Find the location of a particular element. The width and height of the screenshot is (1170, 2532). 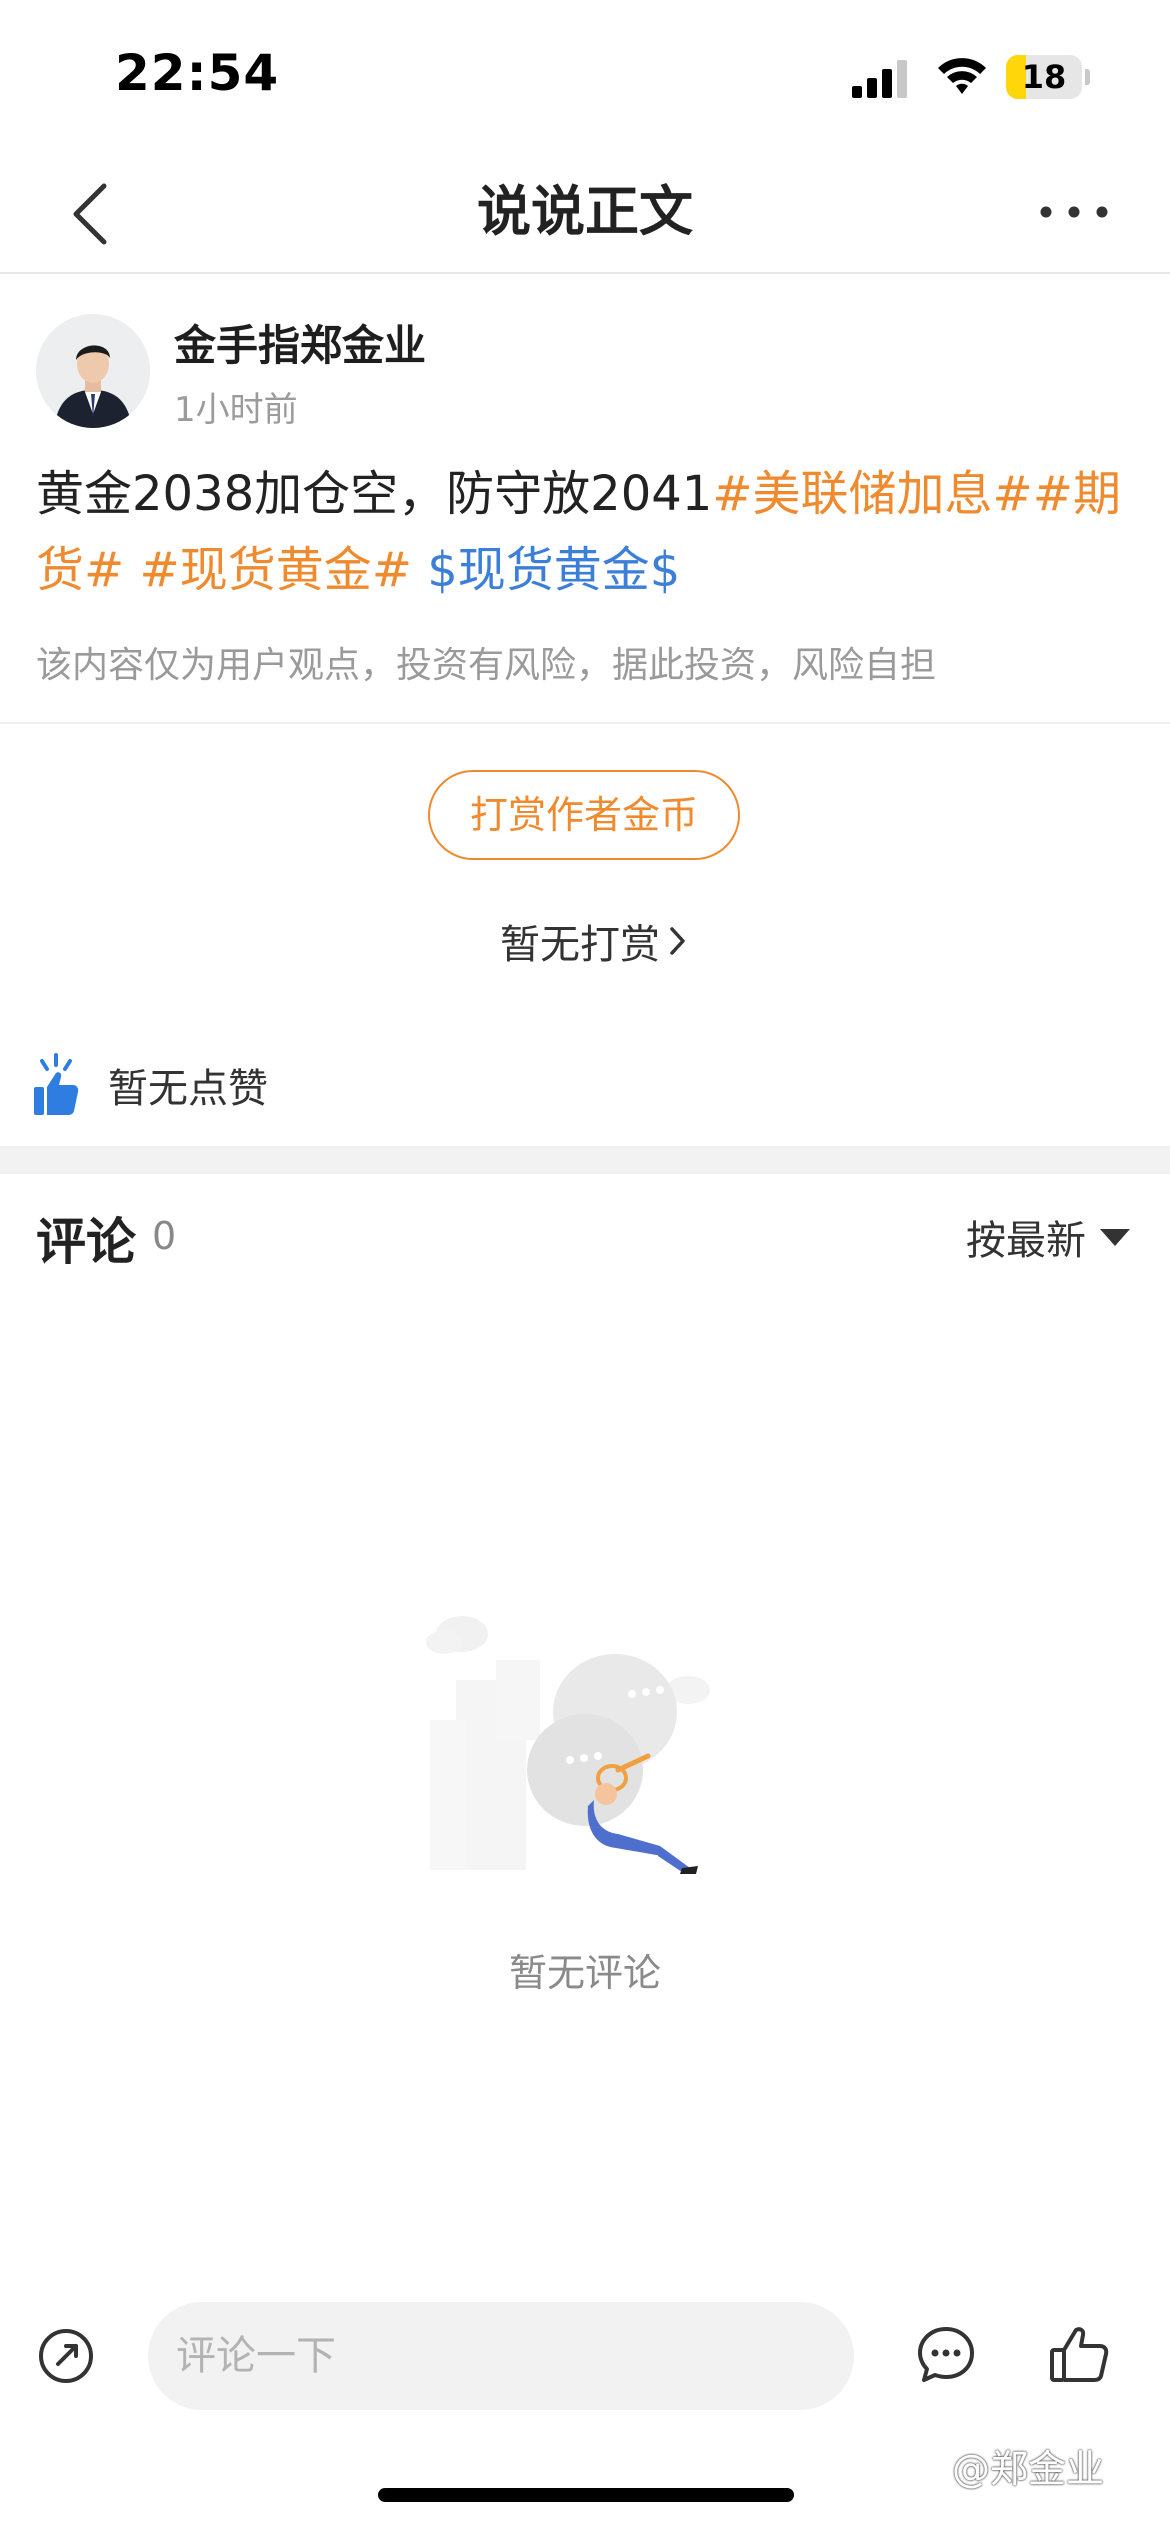

page-title: 说说正文 is located at coordinates (585, 211).